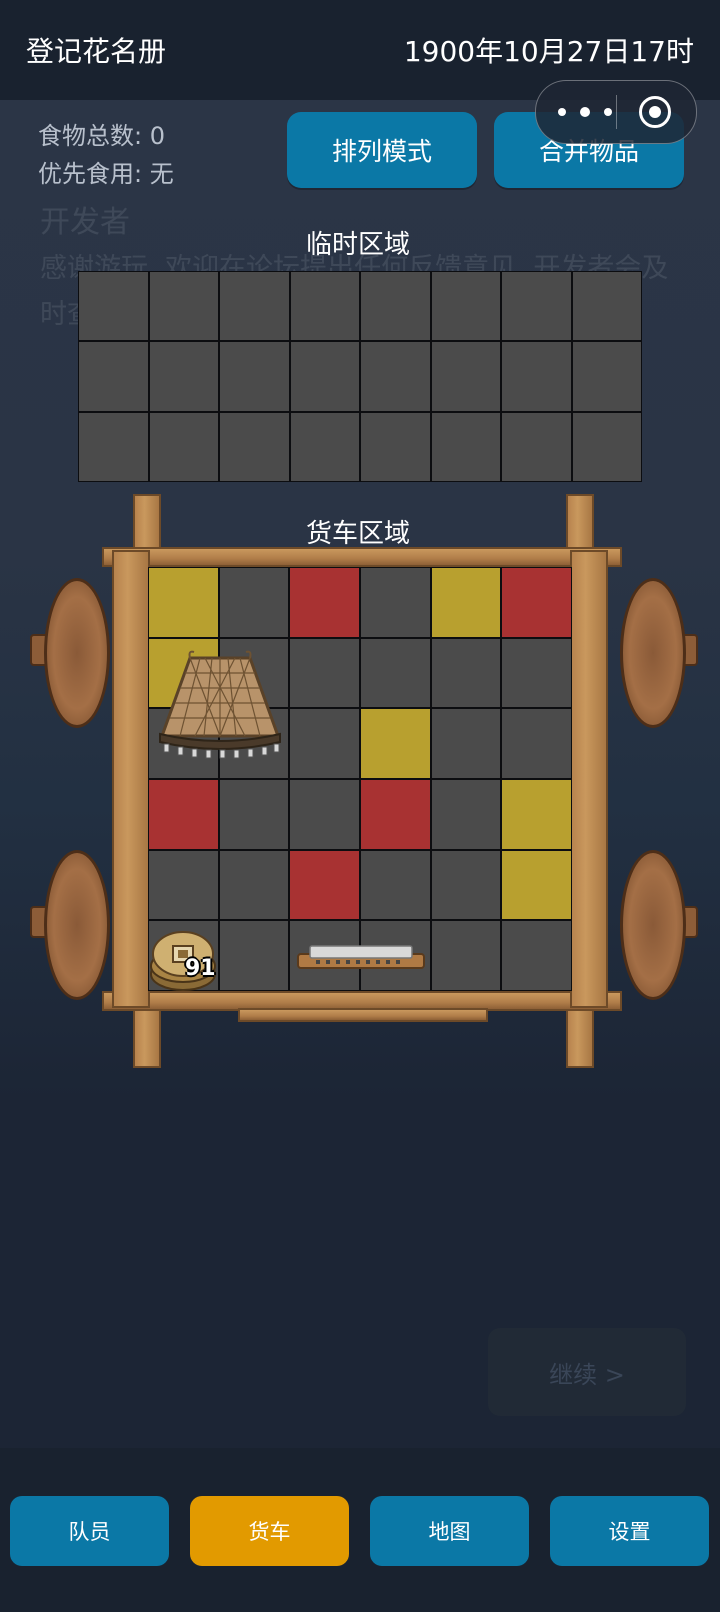  What do you see at coordinates (382, 150) in the screenshot?
I see `arrange-mode-button: 排列模式` at bounding box center [382, 150].